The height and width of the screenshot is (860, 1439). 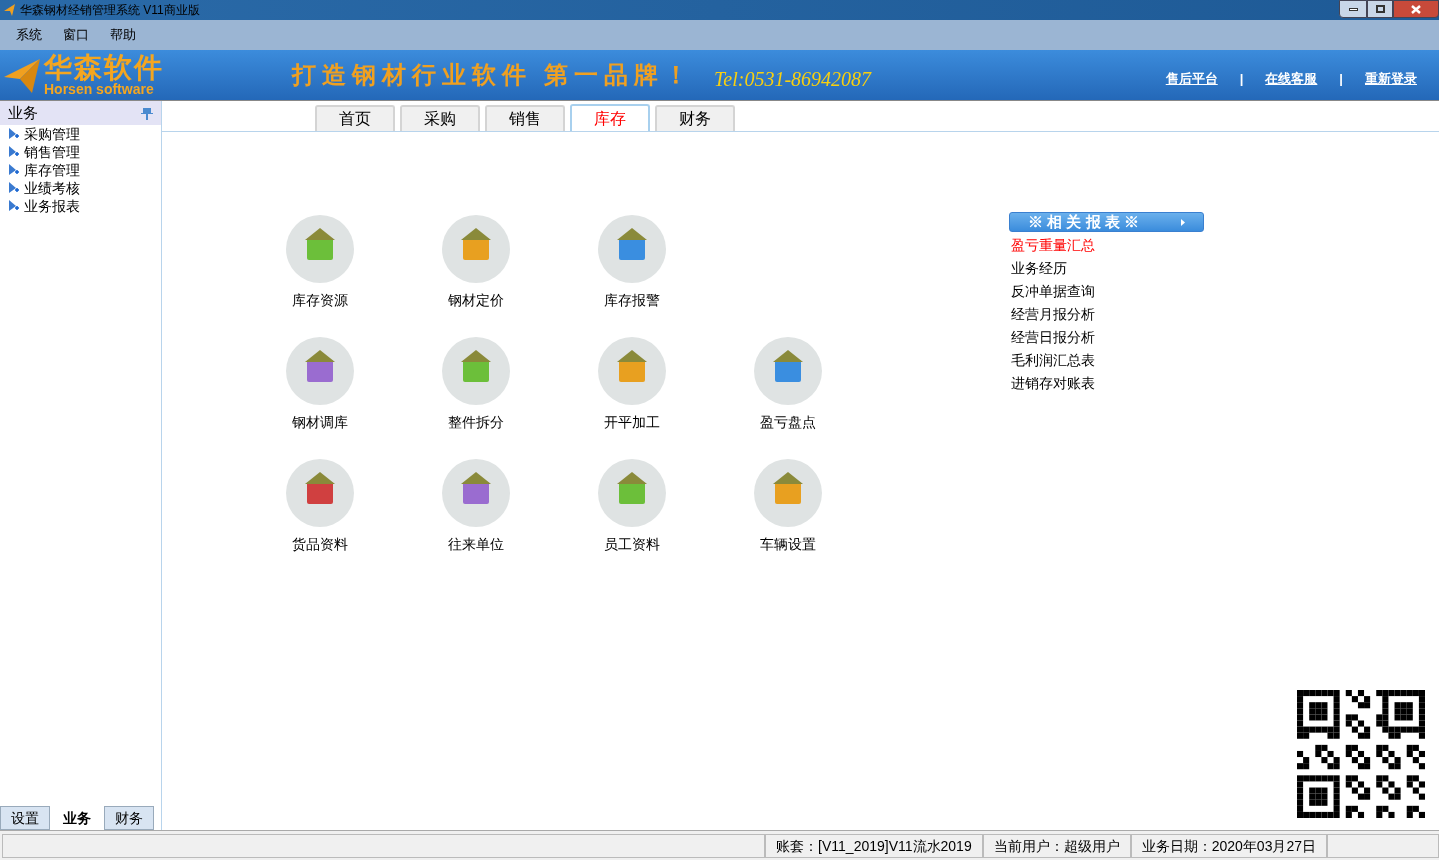 I want to click on close-button, so click(x=1416, y=9).